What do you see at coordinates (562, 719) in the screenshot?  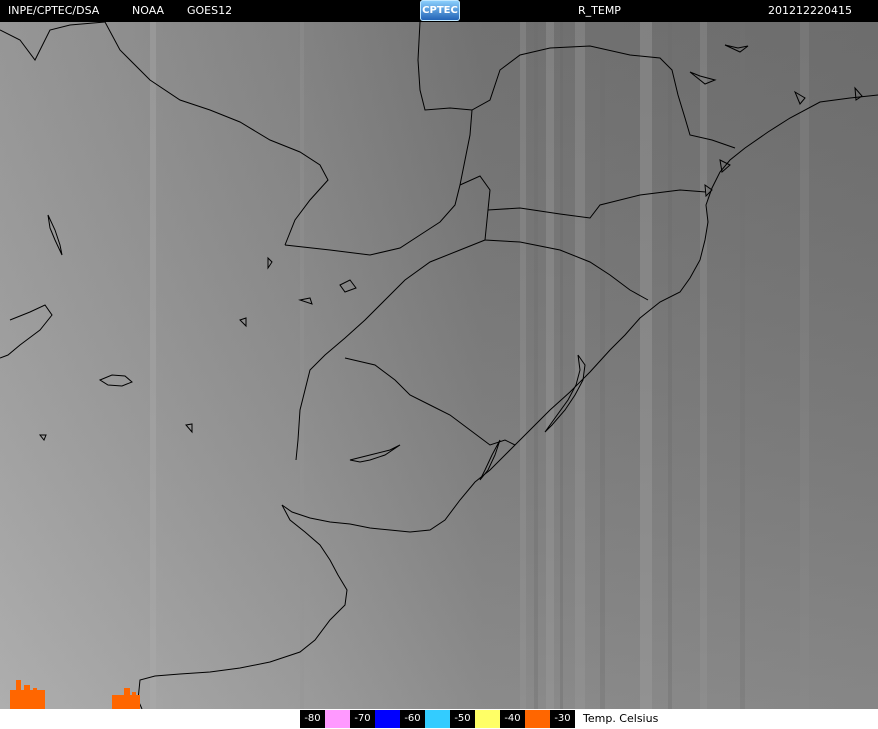 I see `legend-label-6: -30` at bounding box center [562, 719].